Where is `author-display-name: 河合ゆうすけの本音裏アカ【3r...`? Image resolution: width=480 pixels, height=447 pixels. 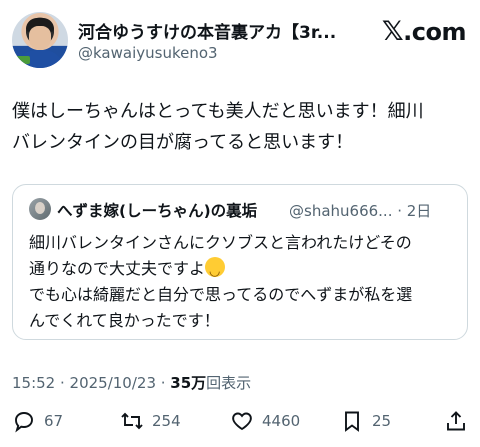
author-display-name: 河合ゆうすけの本音裏アカ【3r... is located at coordinates (223, 30).